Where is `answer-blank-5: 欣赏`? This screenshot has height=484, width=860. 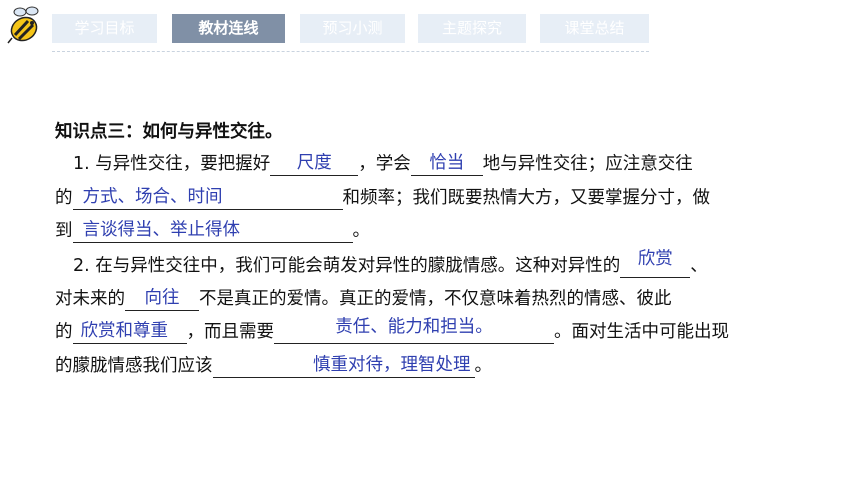
answer-blank-5: 欣赏 is located at coordinates (655, 263).